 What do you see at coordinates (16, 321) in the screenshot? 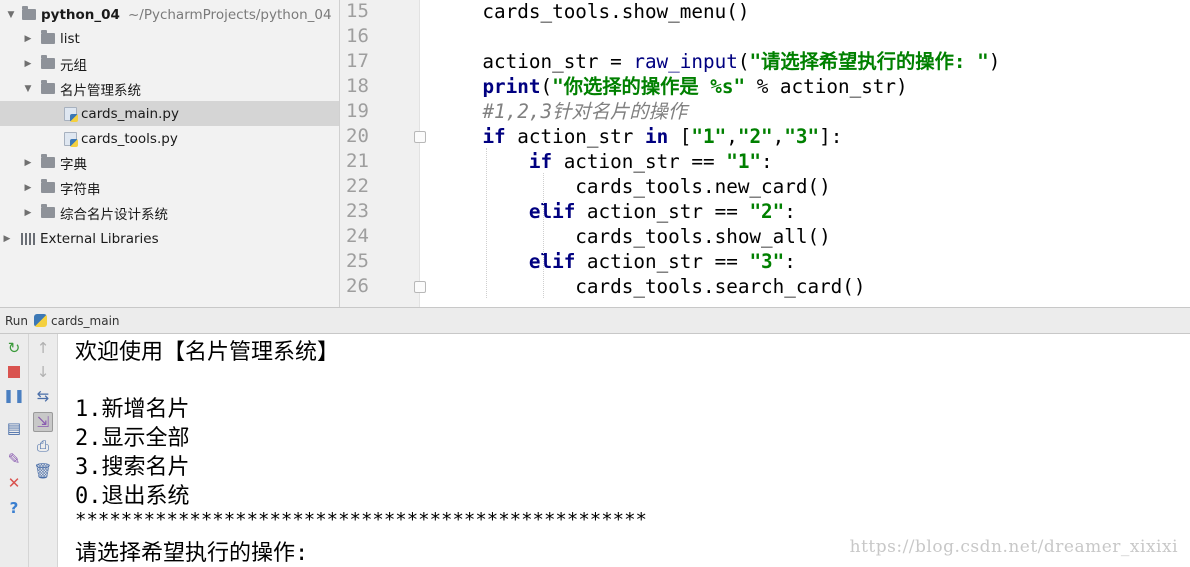
I see `run-tab-label: Run` at bounding box center [16, 321].